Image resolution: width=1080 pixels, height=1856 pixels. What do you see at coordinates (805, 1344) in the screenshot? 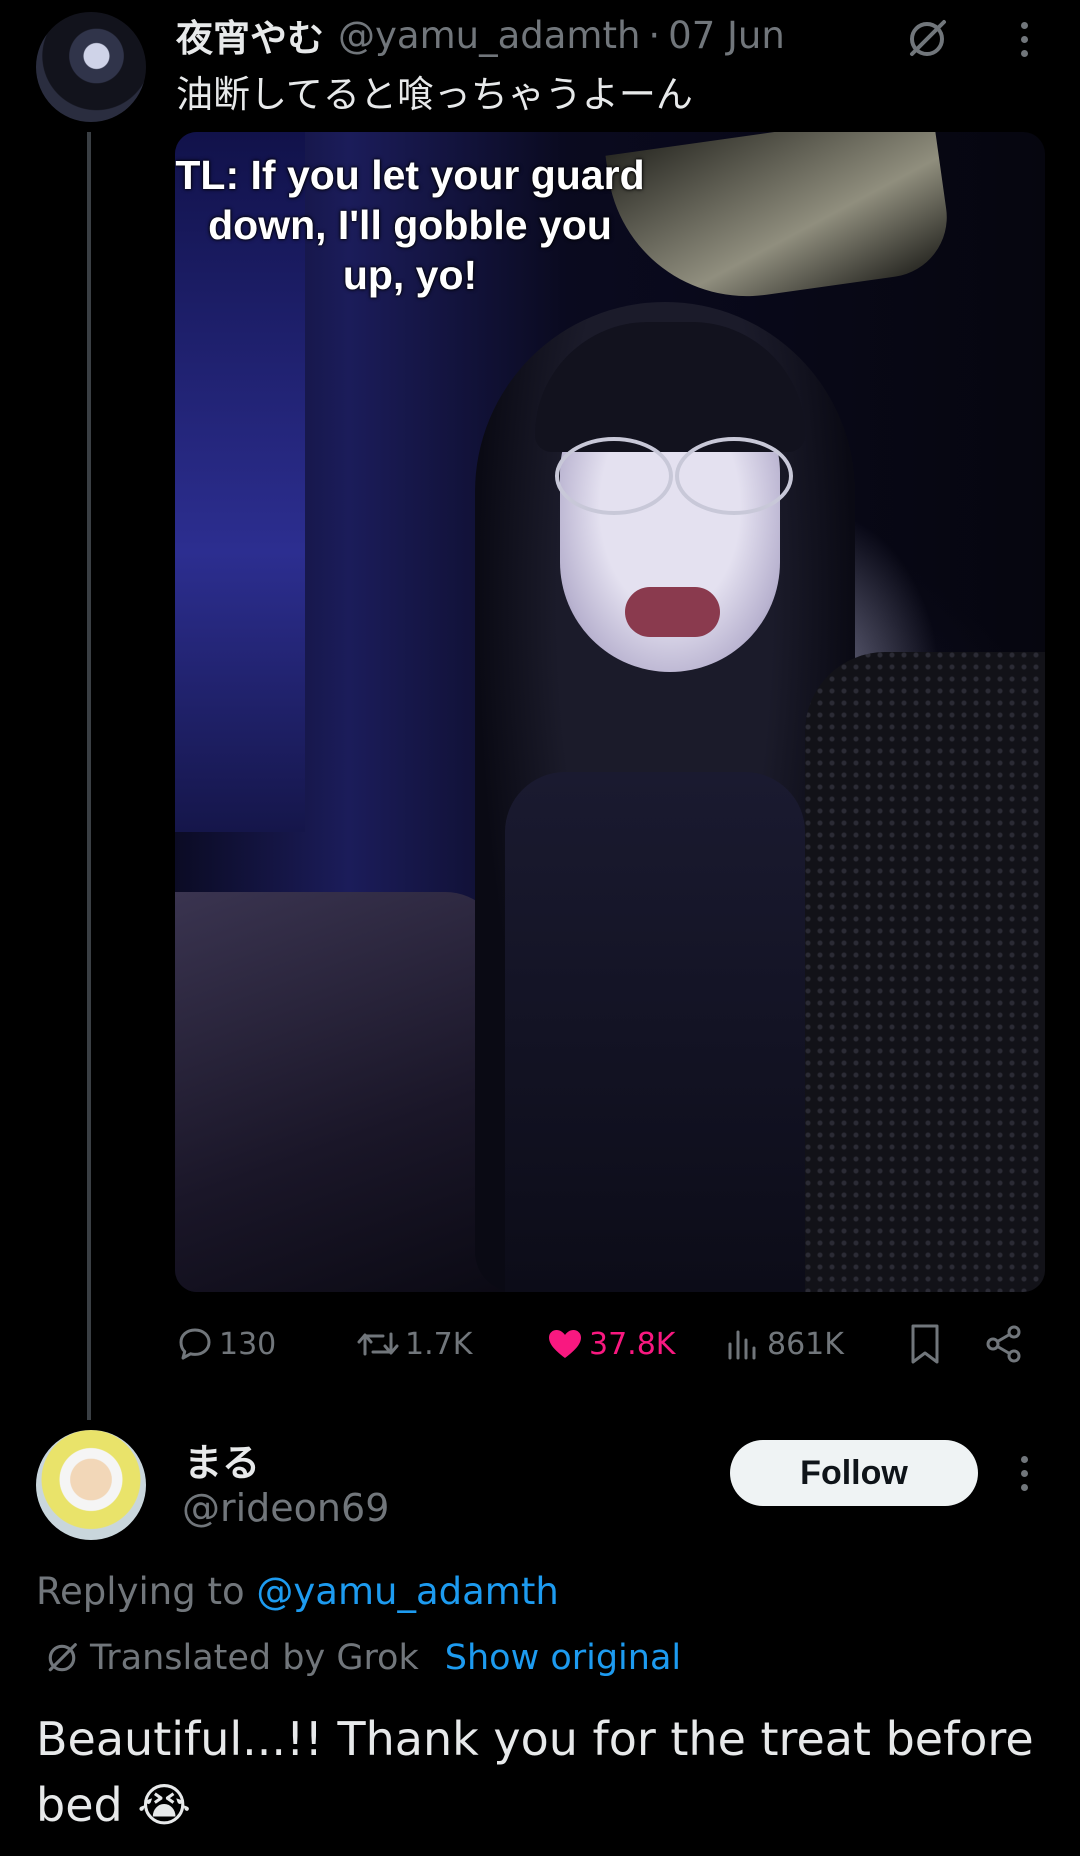
I see `views-count: 861K` at bounding box center [805, 1344].